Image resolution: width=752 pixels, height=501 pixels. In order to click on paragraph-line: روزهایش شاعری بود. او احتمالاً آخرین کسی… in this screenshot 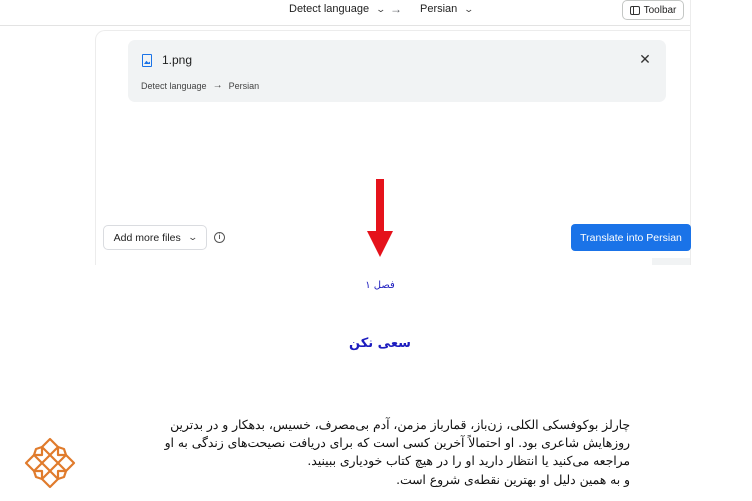, I will do `click(397, 443)`.